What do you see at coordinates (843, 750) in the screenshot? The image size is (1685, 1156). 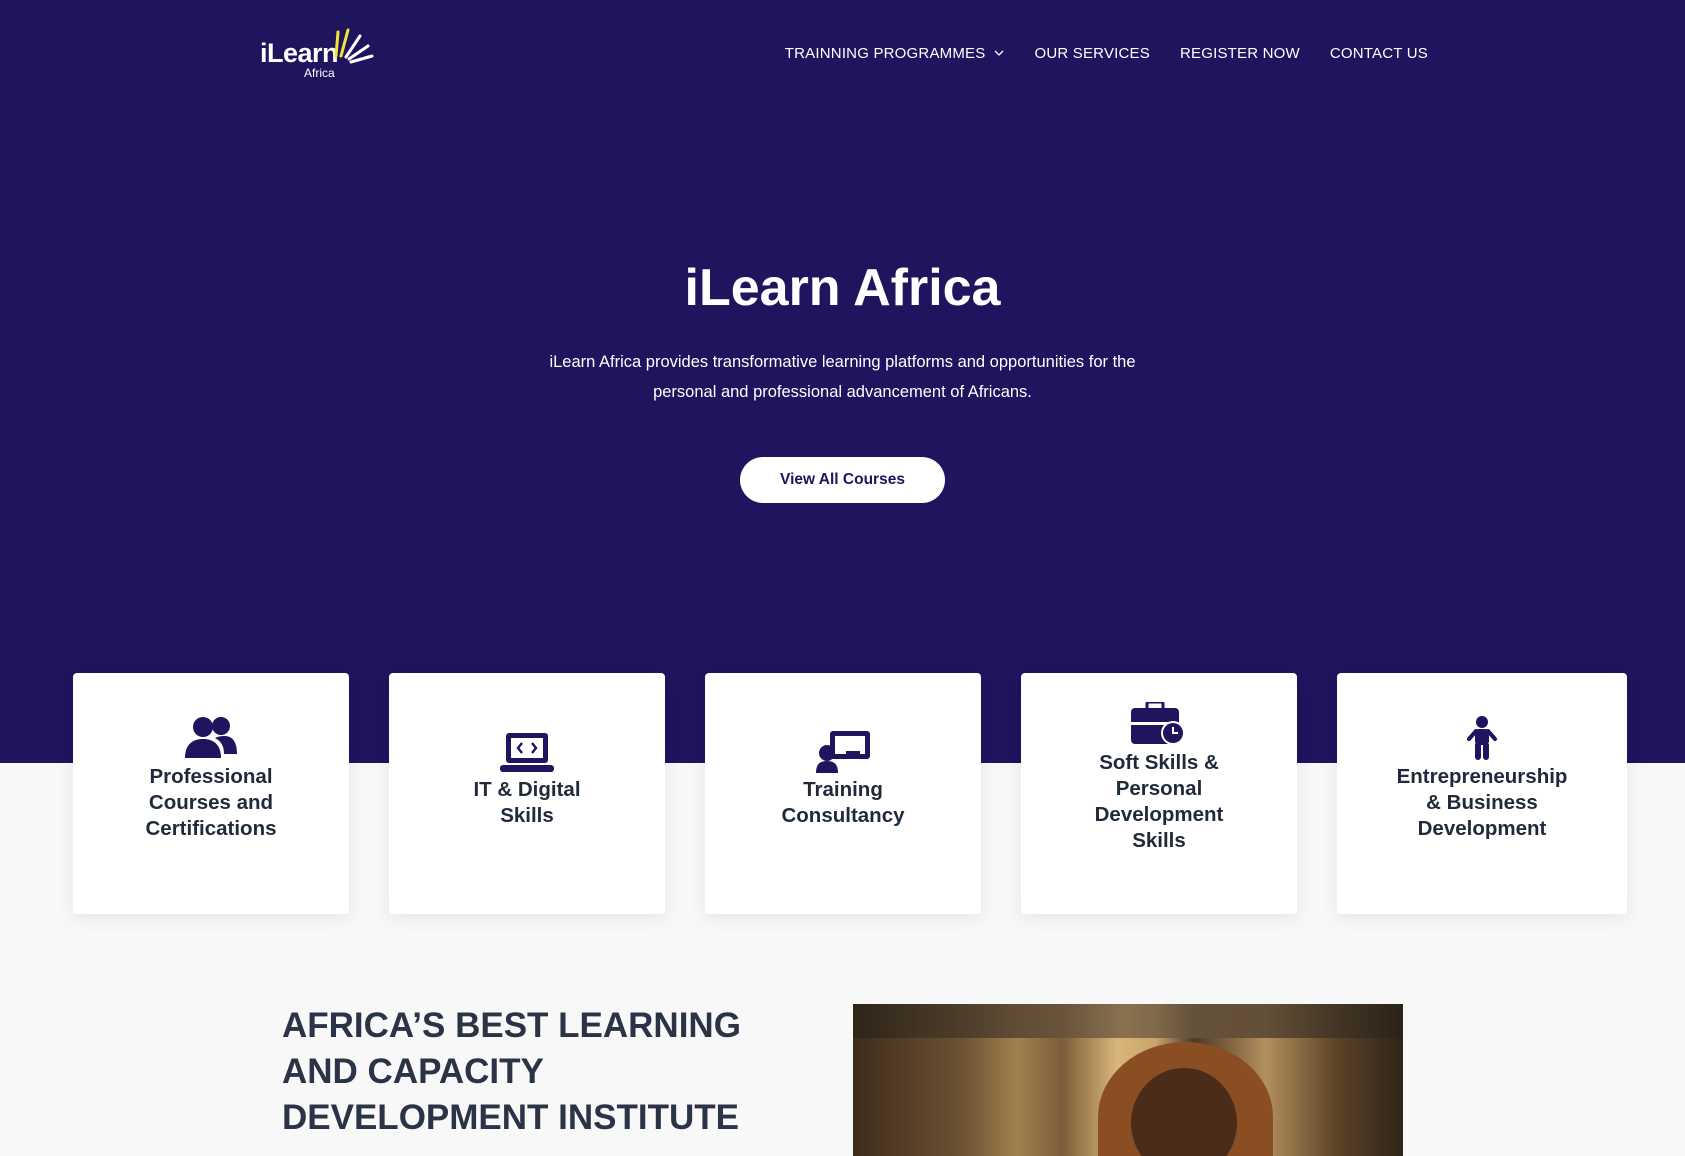 I see `chalkboard-teacher-icon` at bounding box center [843, 750].